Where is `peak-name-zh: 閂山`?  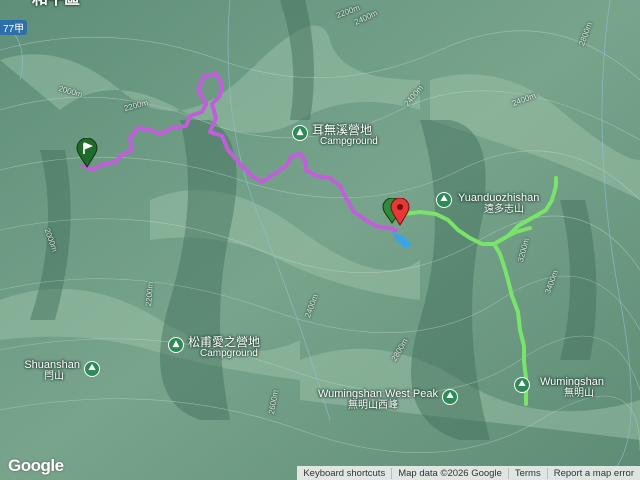
peak-name-zh: 閂山 is located at coordinates (54, 376).